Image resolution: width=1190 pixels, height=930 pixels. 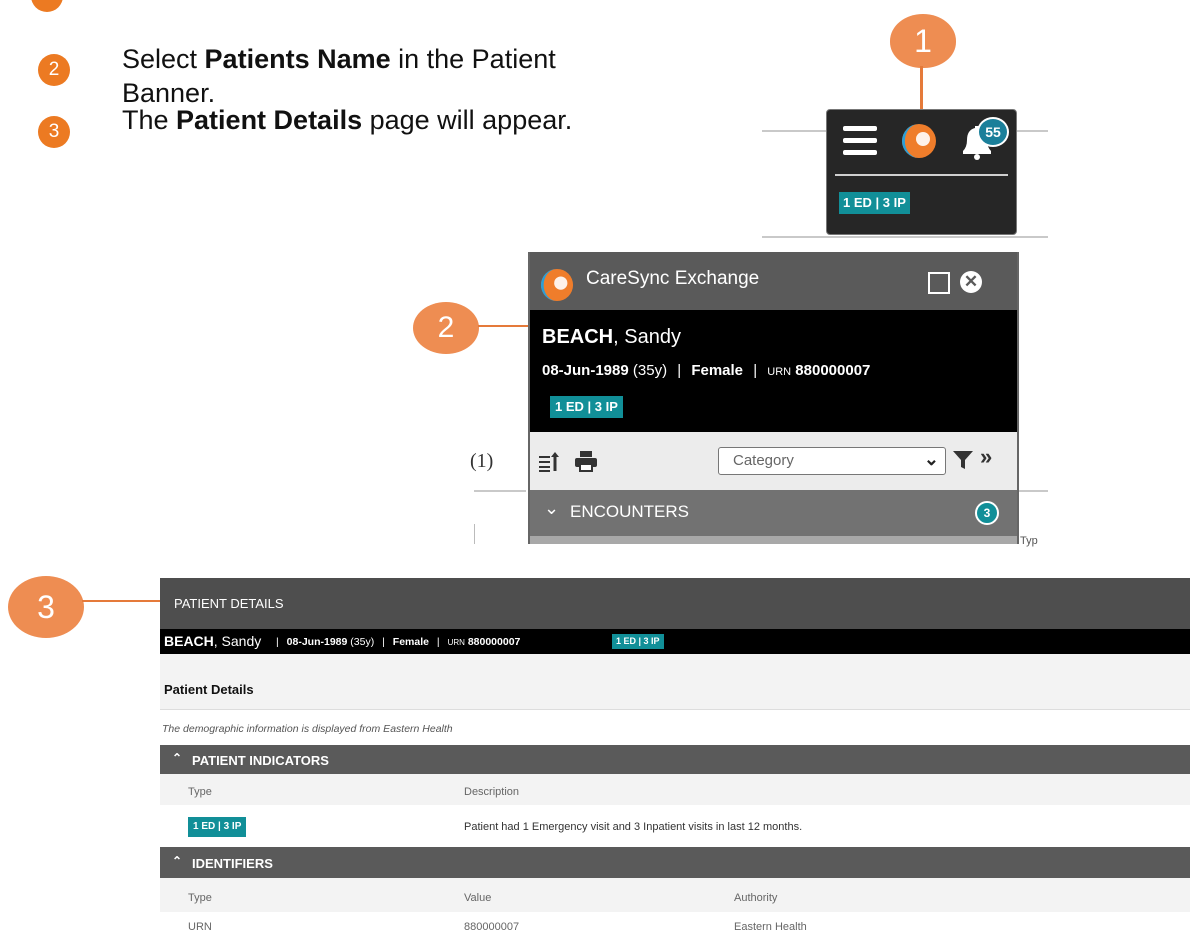 What do you see at coordinates (794, 131) in the screenshot?
I see `context-divider-top` at bounding box center [794, 131].